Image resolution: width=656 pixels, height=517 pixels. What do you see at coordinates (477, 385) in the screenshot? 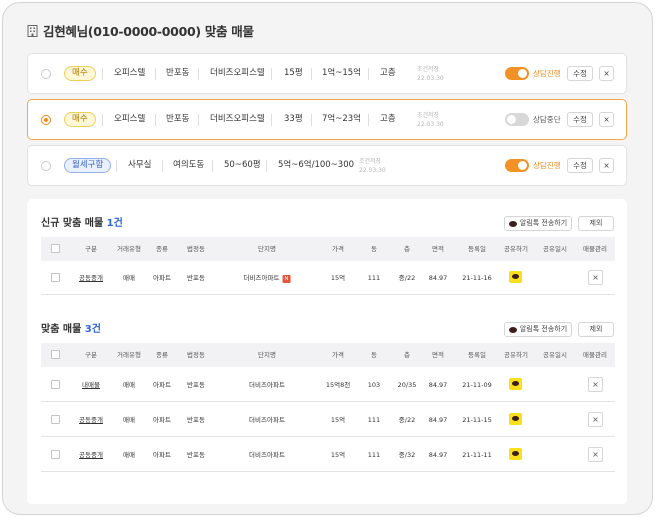
I see `reg-date: 21-11-09` at bounding box center [477, 385].